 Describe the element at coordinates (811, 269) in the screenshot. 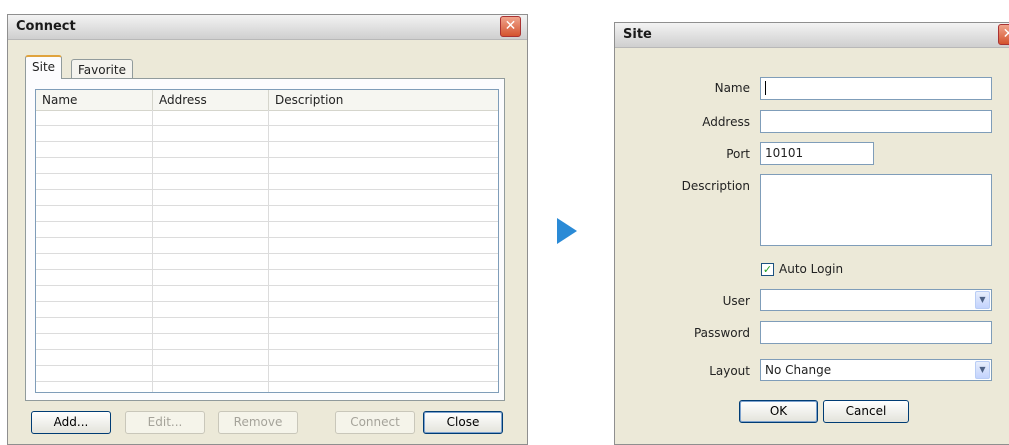

I see `auto-login-label: Auto Login` at that location.